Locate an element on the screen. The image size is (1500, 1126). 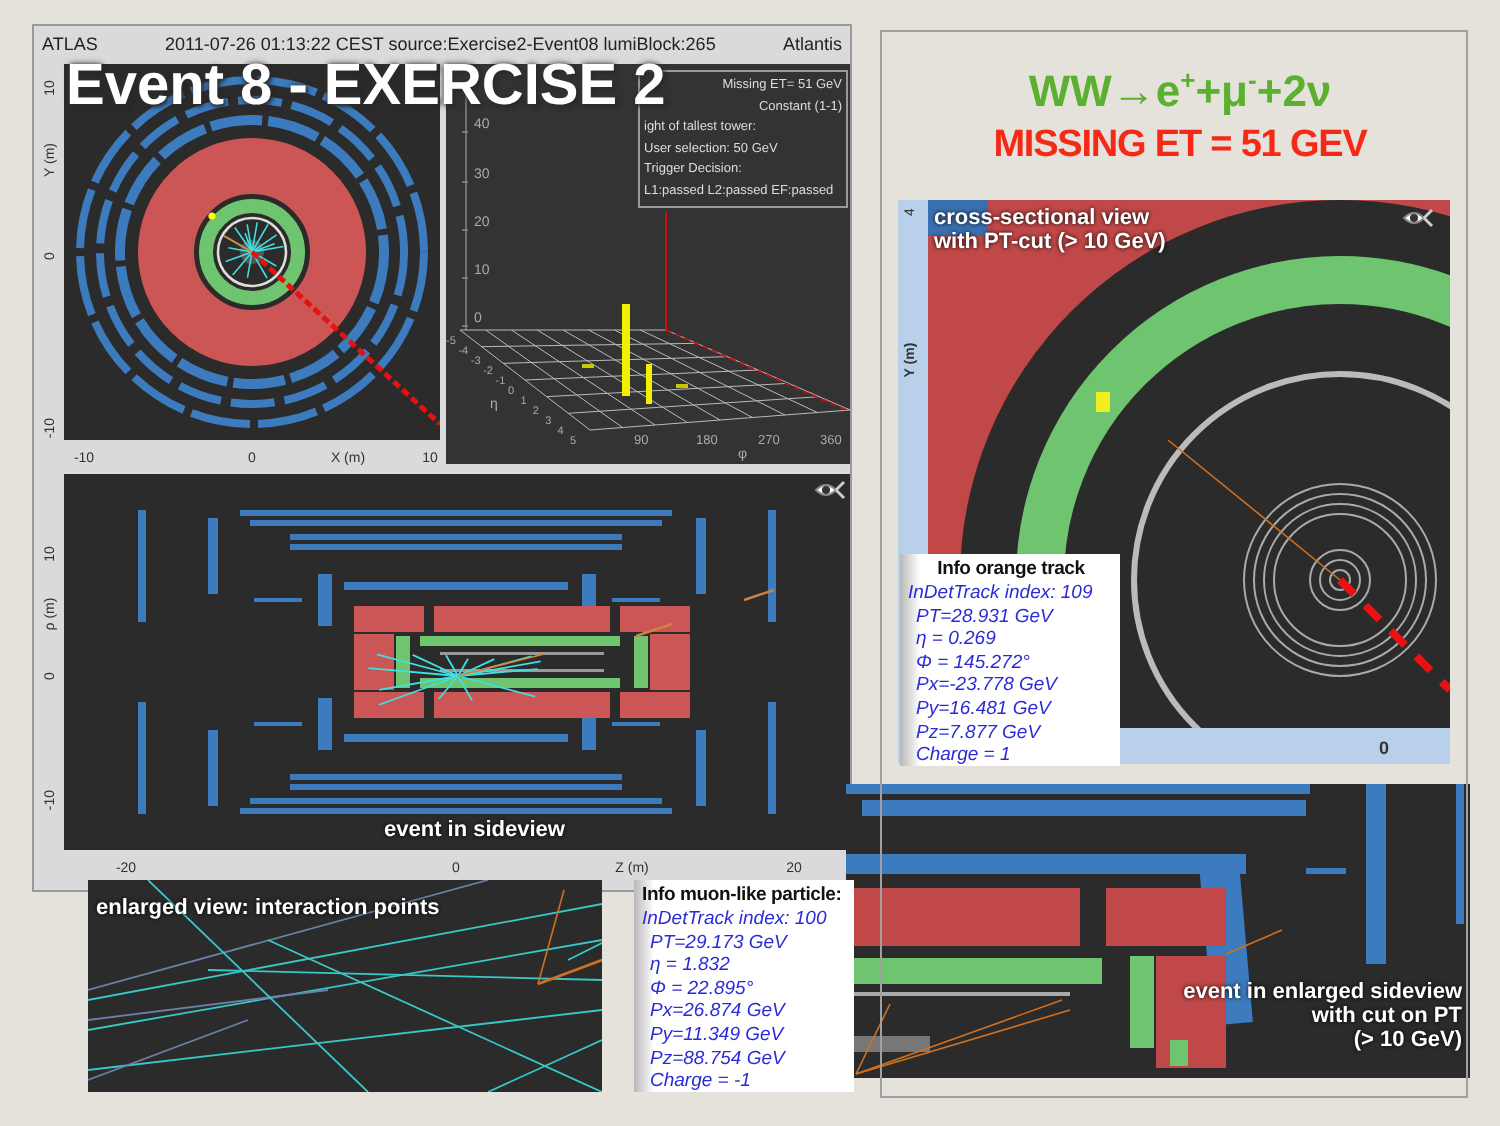
info-text: Px=-23.778 GeV is located at coordinates (987, 686).